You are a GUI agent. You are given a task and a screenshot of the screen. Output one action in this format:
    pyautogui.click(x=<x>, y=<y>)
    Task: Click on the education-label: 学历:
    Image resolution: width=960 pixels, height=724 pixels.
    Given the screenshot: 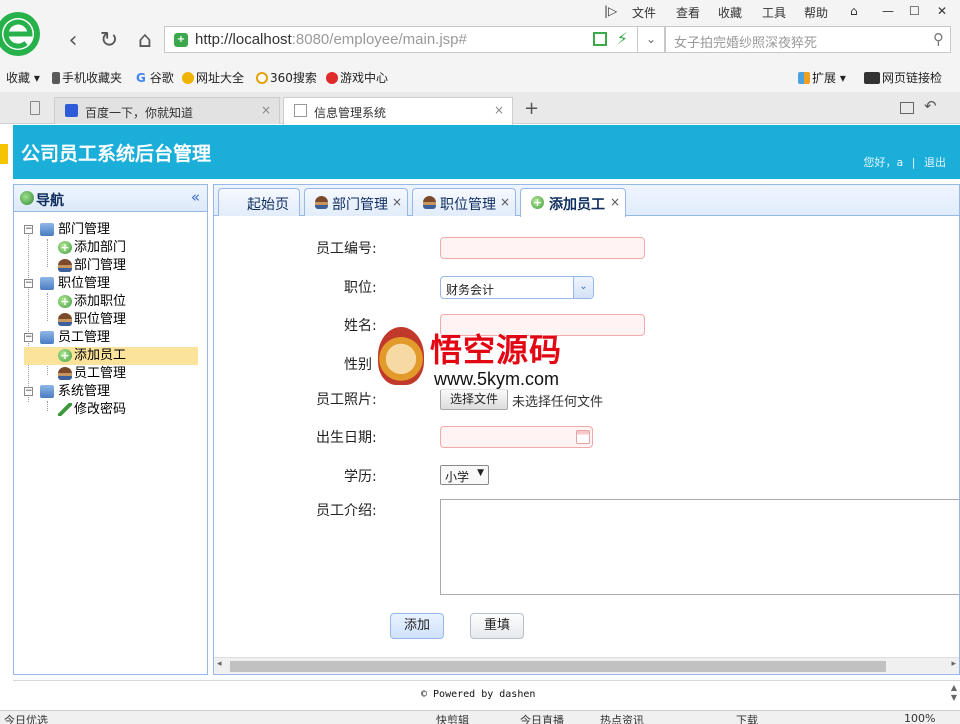 What is the action you would take?
    pyautogui.click(x=360, y=477)
    